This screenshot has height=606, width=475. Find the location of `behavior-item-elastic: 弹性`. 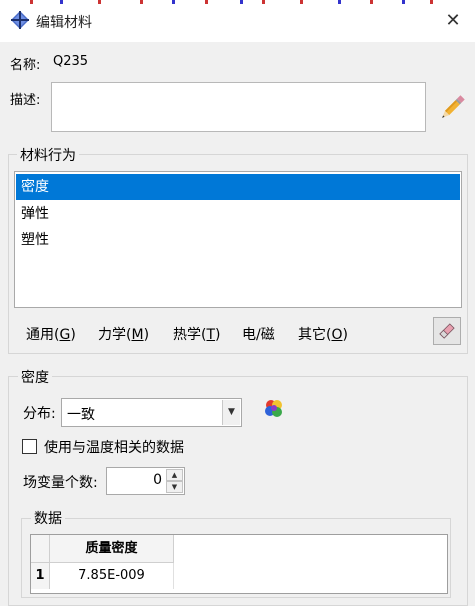

behavior-item-elastic: 弹性 is located at coordinates (238, 214).